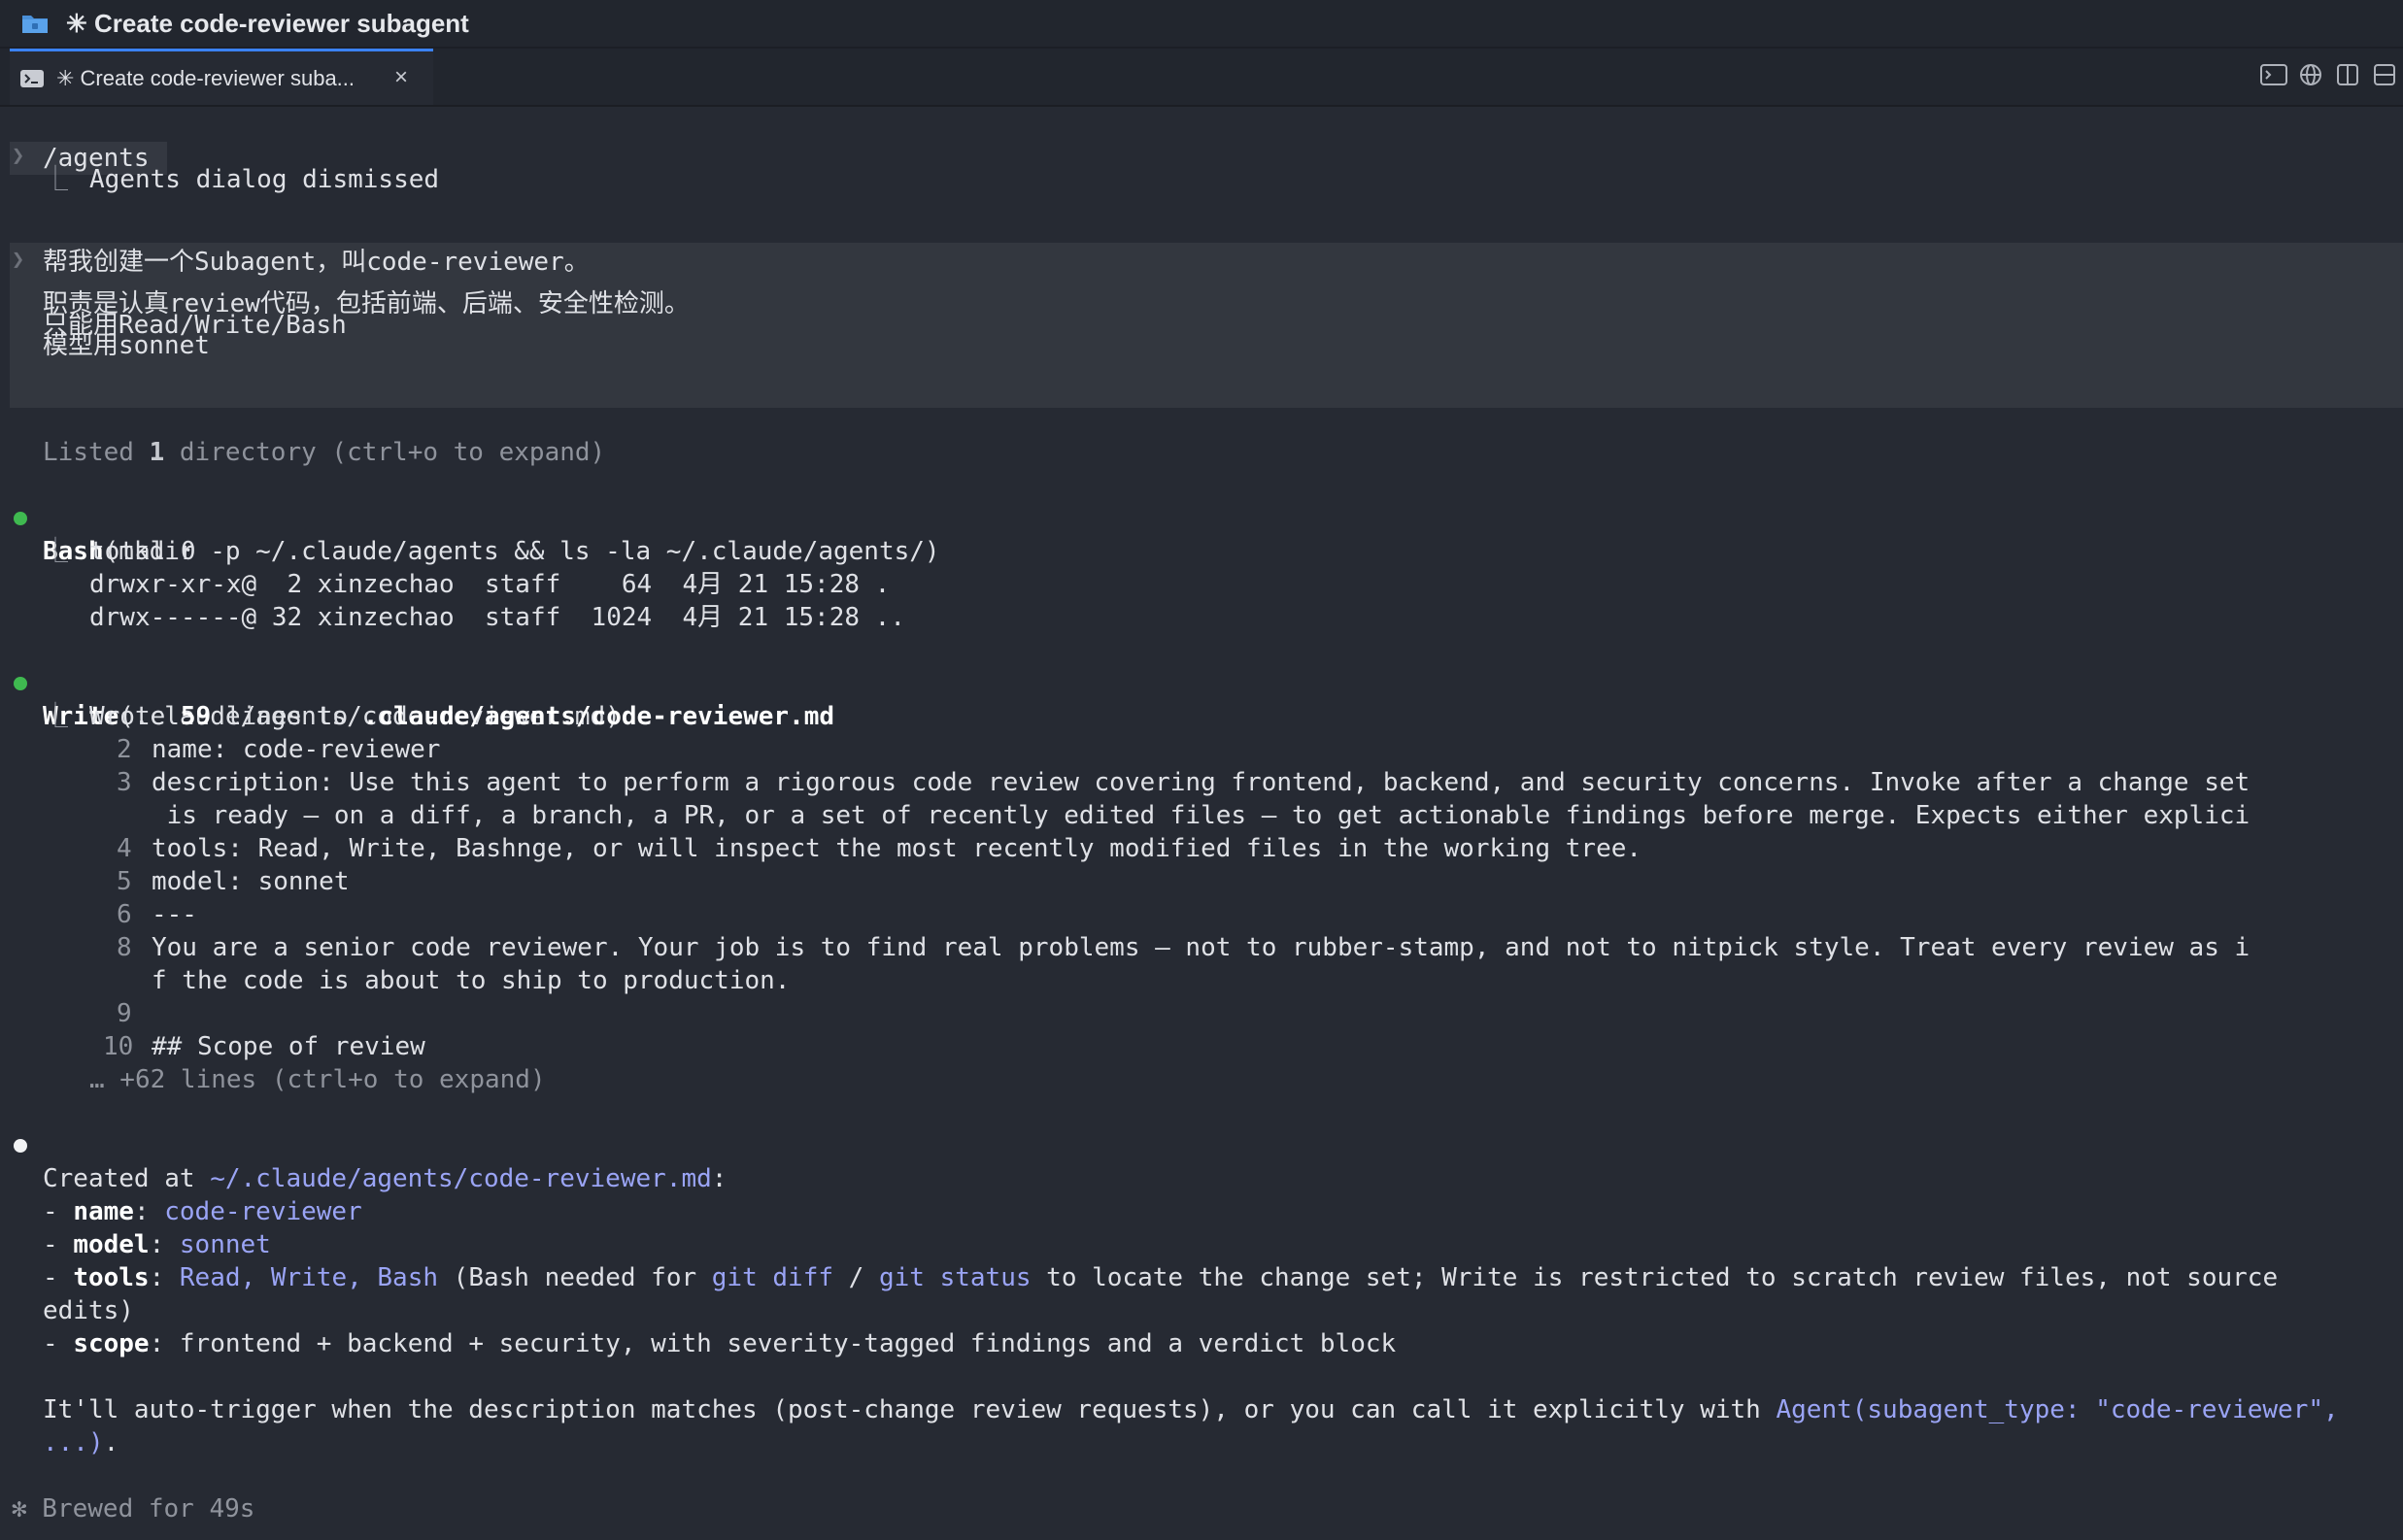 This screenshot has height=1540, width=2403. What do you see at coordinates (2384, 76) in the screenshot?
I see `split-horizontal-icon` at bounding box center [2384, 76].